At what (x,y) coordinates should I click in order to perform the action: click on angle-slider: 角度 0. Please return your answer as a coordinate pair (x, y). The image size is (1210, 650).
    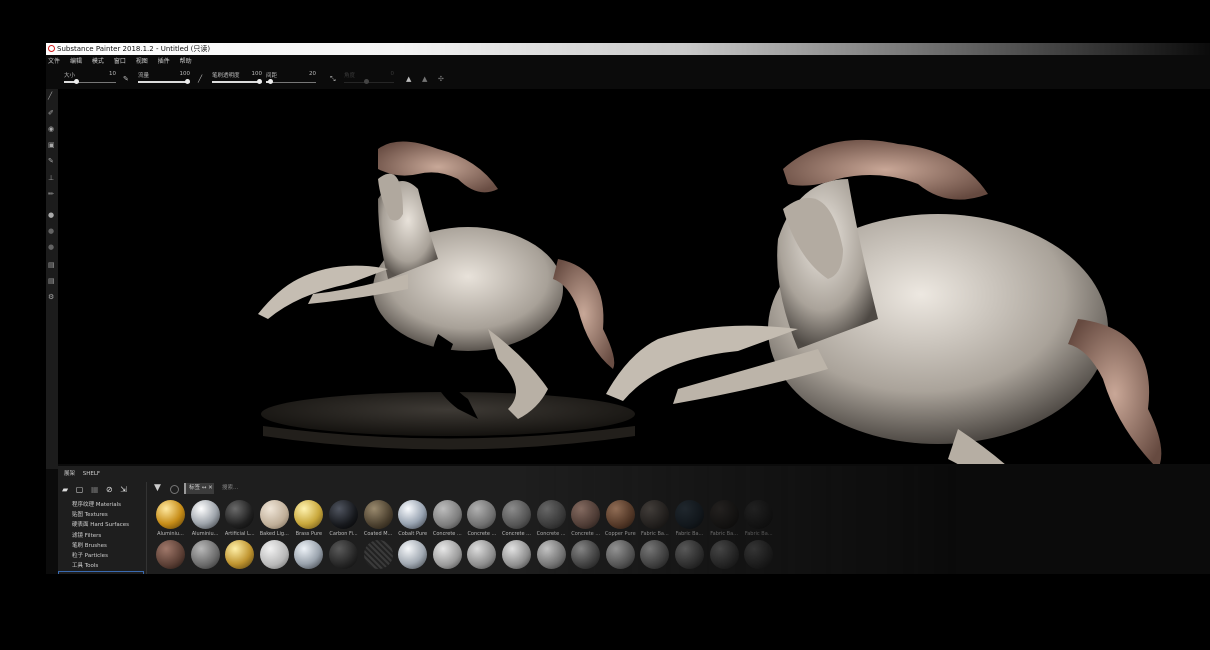
    Looking at the image, I should click on (369, 79).